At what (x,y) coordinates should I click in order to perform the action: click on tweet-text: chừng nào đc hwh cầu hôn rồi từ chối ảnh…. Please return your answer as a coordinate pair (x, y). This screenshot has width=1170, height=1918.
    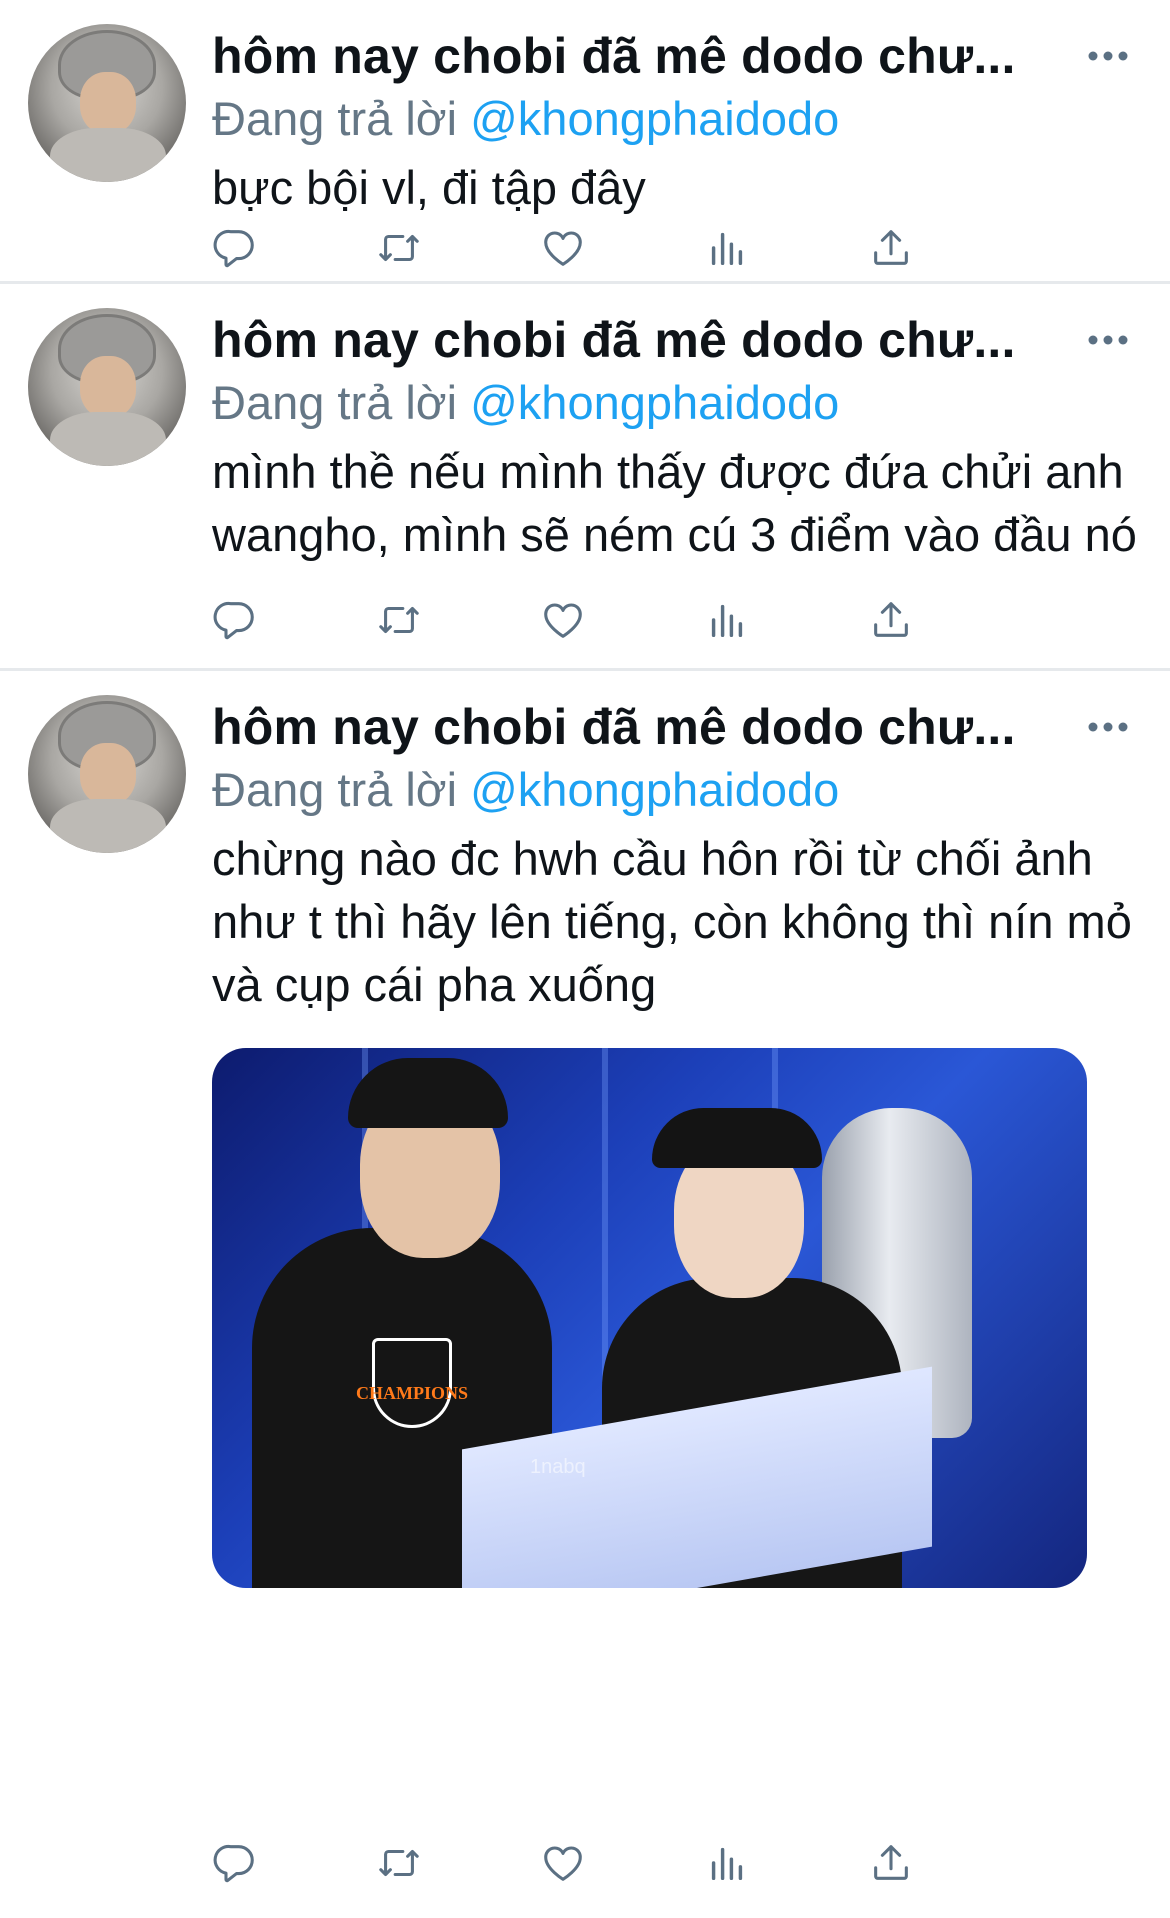
    Looking at the image, I should click on (672, 921).